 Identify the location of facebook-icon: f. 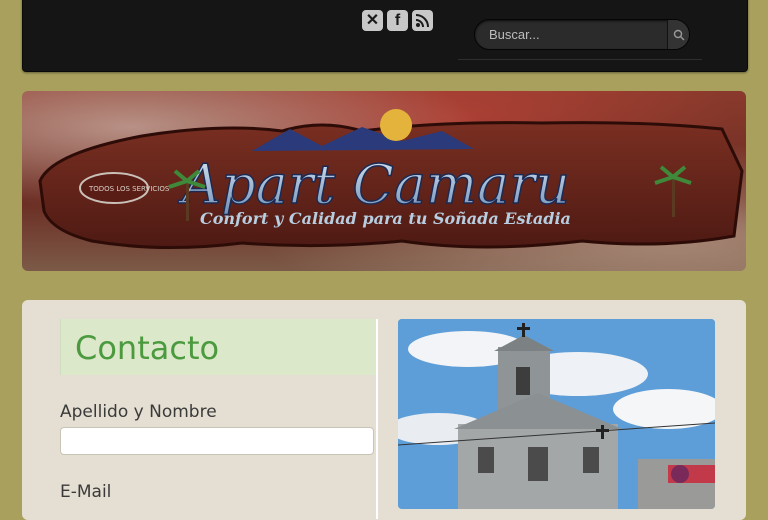
(397, 20).